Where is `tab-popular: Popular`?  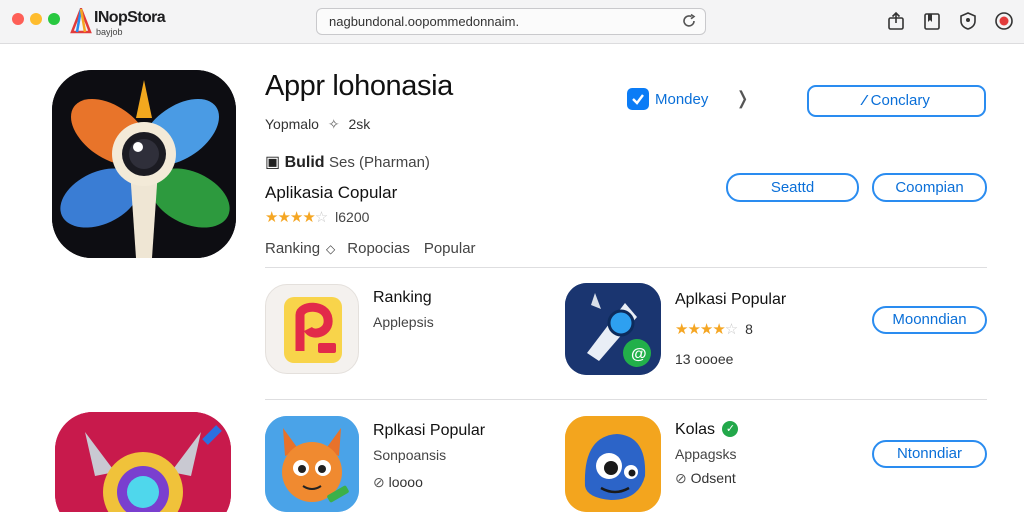 tab-popular: Popular is located at coordinates (450, 248).